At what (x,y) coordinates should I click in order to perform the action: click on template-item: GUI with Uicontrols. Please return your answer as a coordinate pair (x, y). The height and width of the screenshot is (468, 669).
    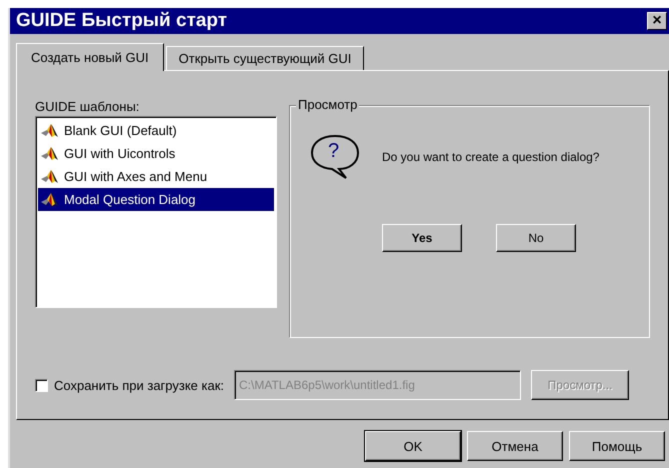
    Looking at the image, I should click on (156, 153).